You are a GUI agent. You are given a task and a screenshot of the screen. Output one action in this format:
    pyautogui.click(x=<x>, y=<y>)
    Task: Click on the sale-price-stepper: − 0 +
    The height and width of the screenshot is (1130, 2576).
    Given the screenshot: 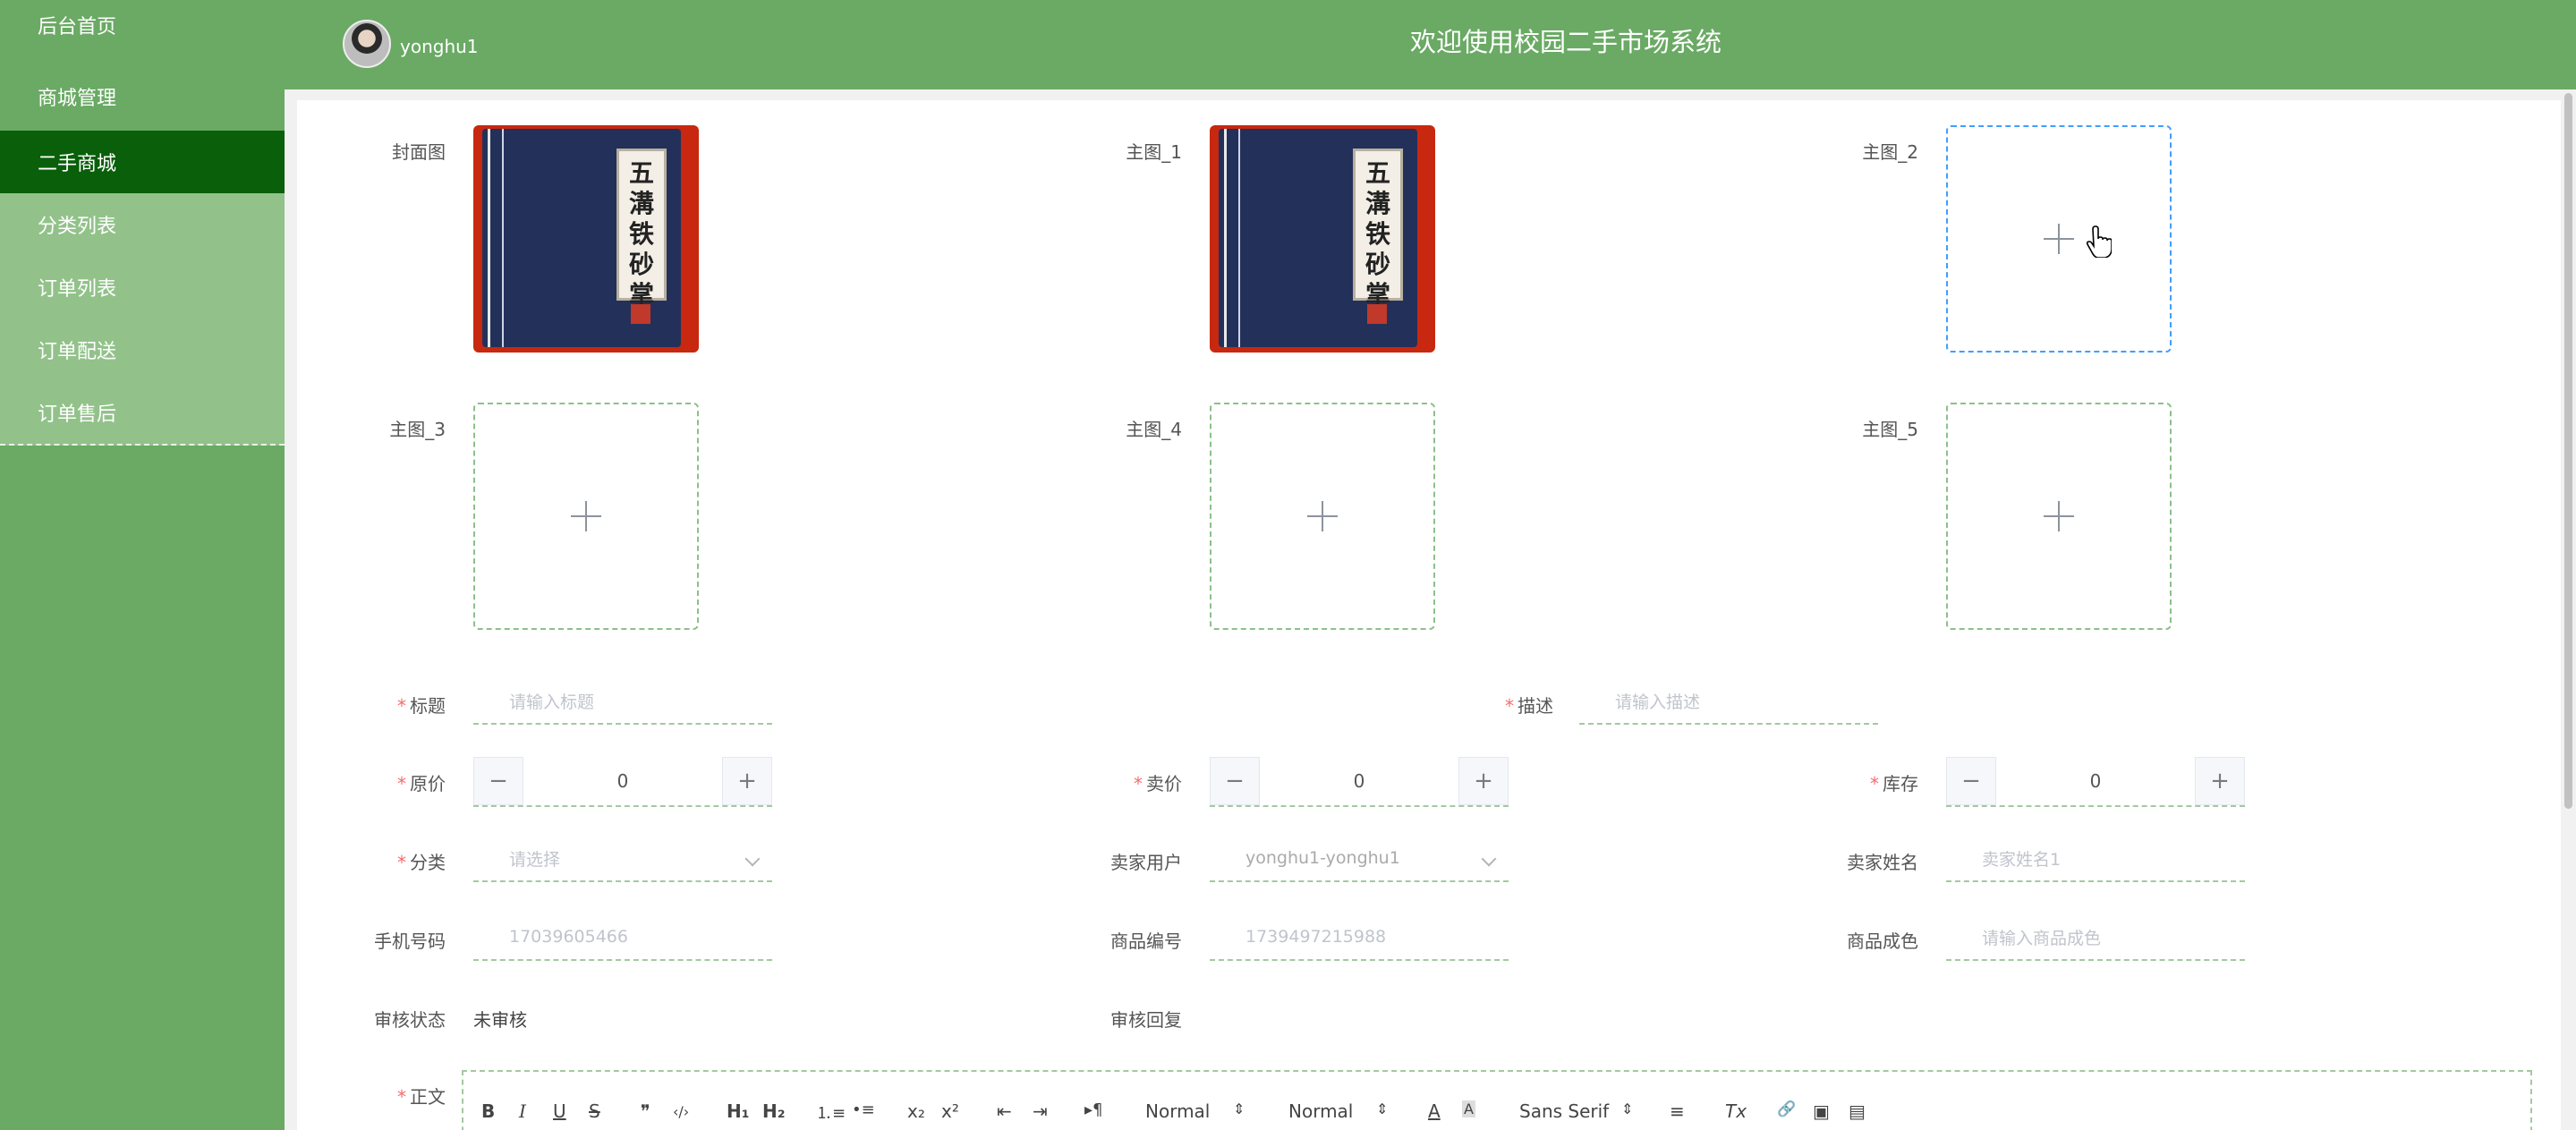 What is the action you would take?
    pyautogui.click(x=1359, y=782)
    